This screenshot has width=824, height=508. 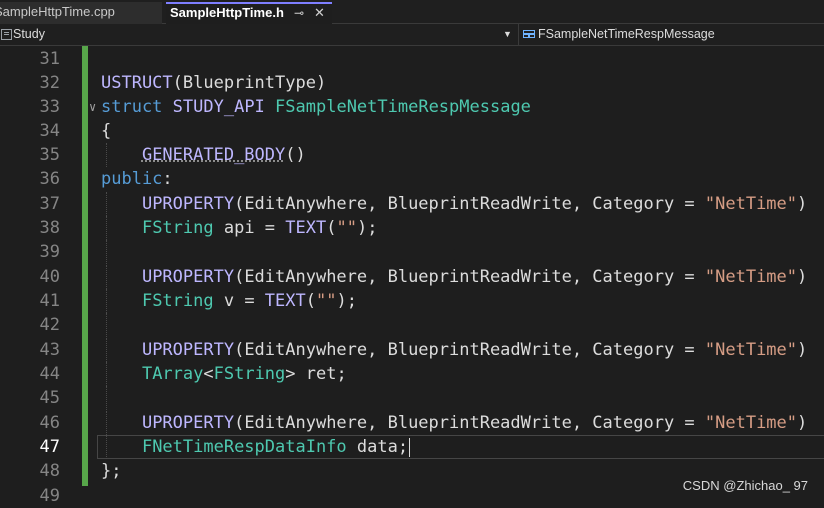 I want to click on code-line: 45, so click(x=412, y=398).